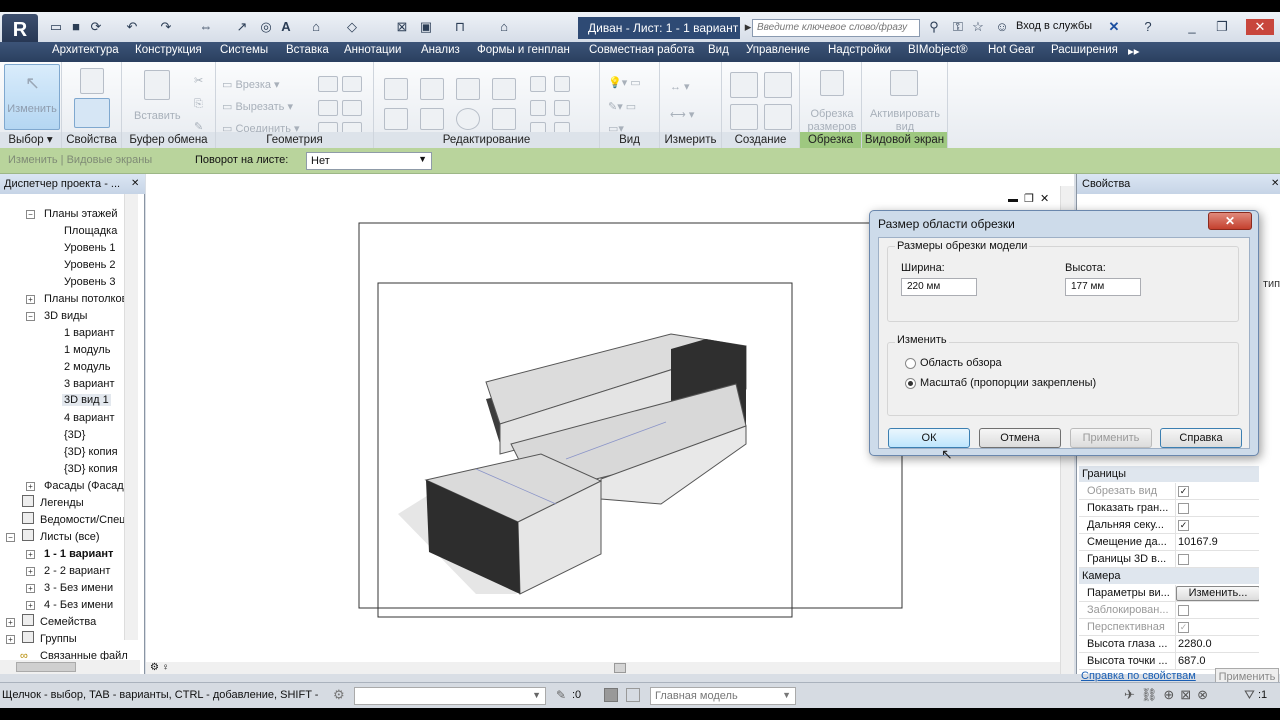 This screenshot has width=1280, height=720. Describe the element at coordinates (620, 668) in the screenshot. I see `canvas-scroll-thumb` at that location.